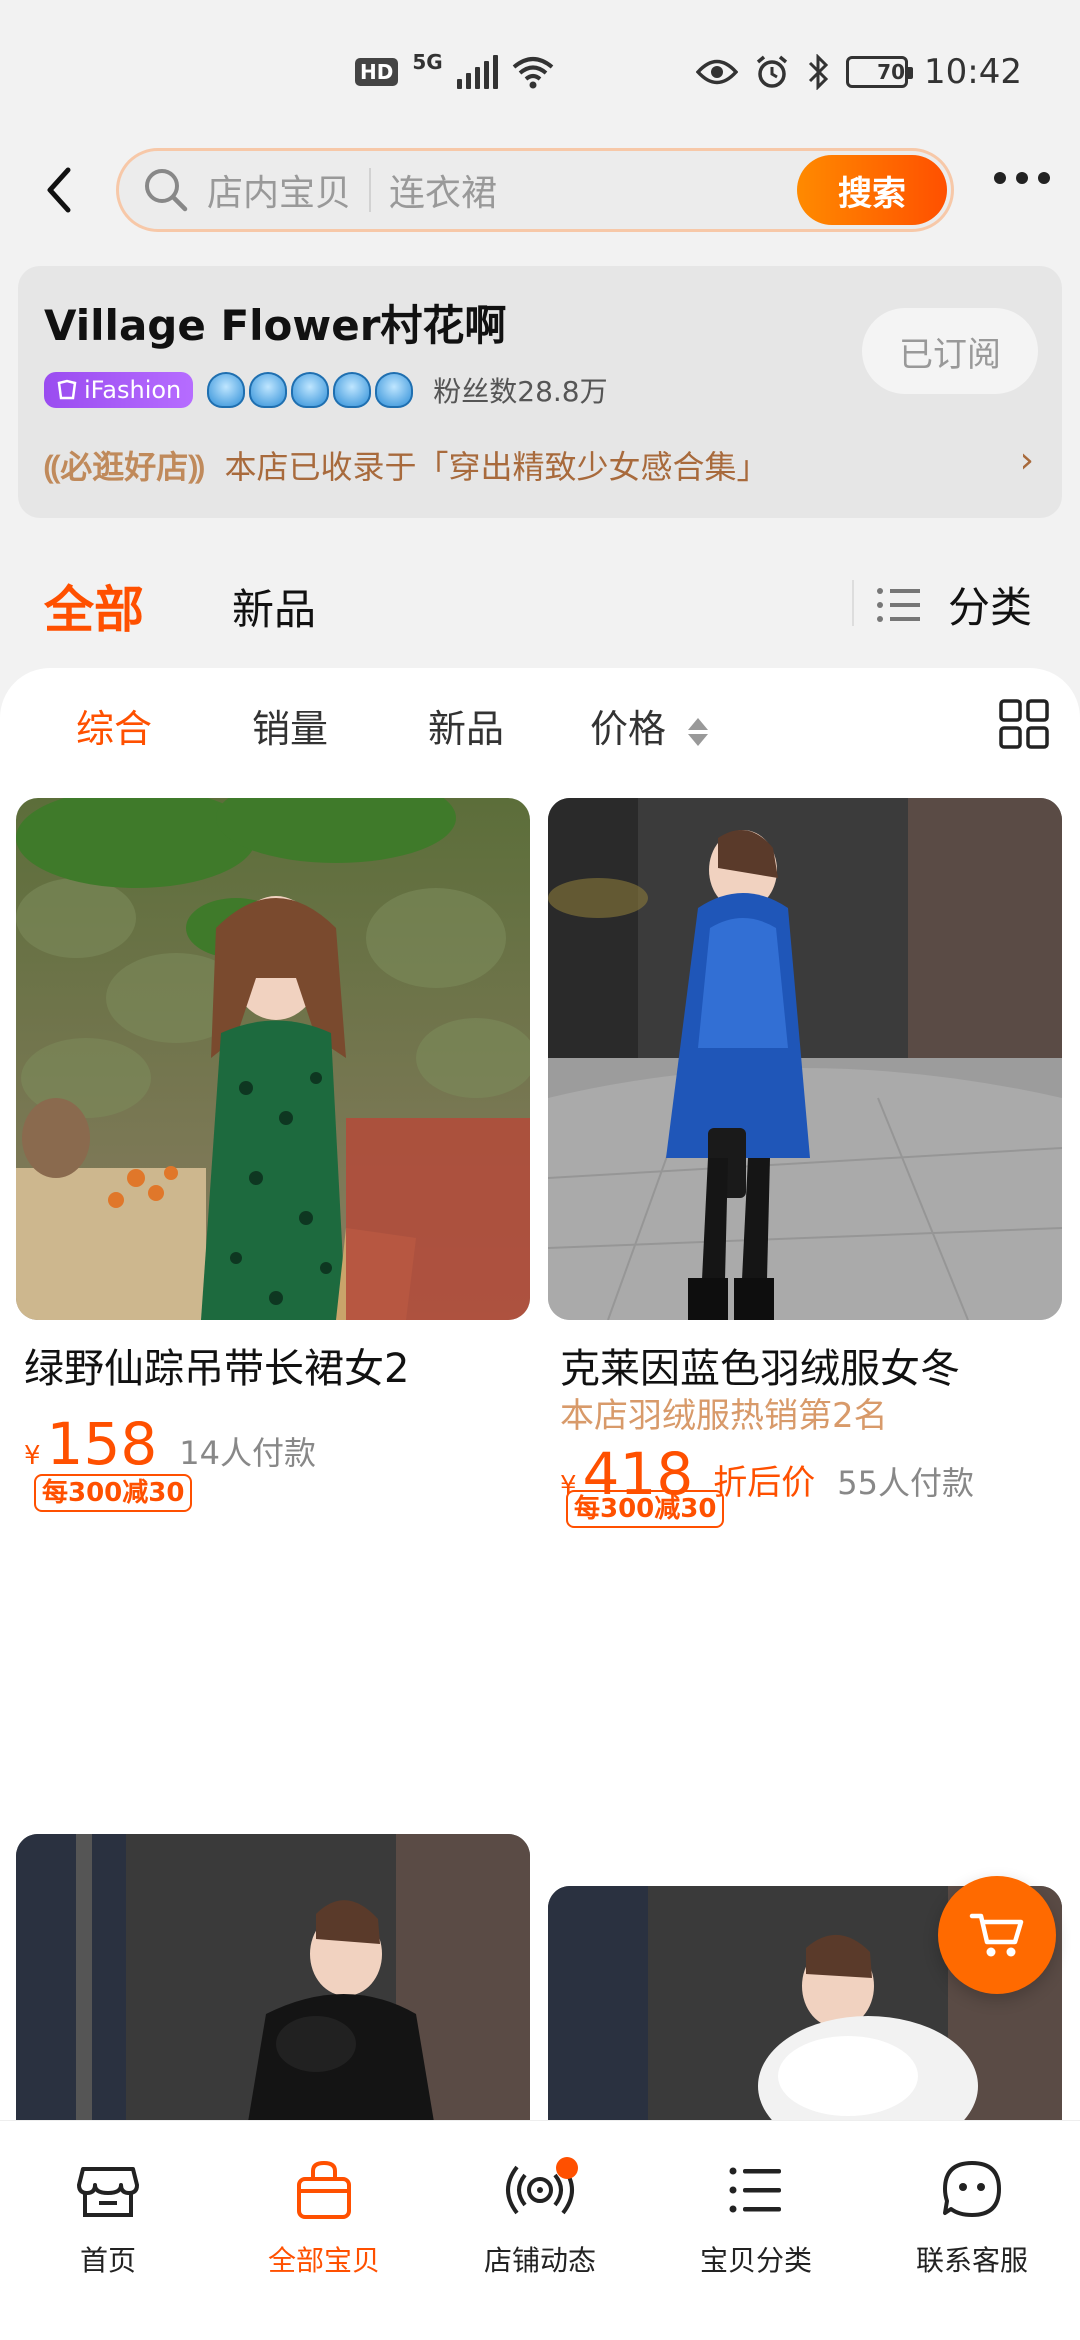 The width and height of the screenshot is (1080, 2340). I want to click on back-button, so click(63, 190).